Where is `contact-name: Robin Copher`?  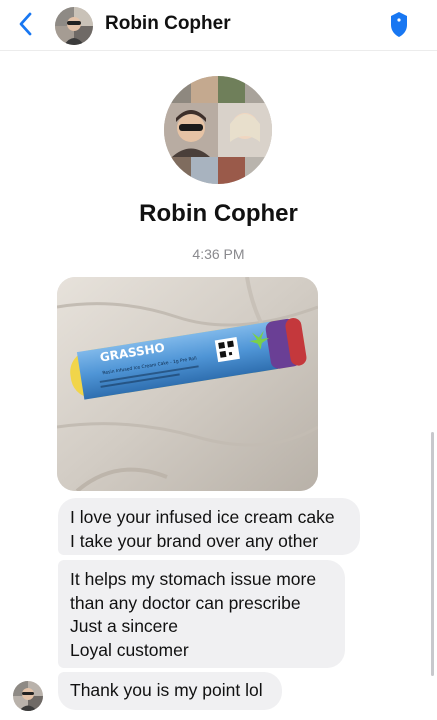 contact-name: Robin Copher is located at coordinates (168, 24).